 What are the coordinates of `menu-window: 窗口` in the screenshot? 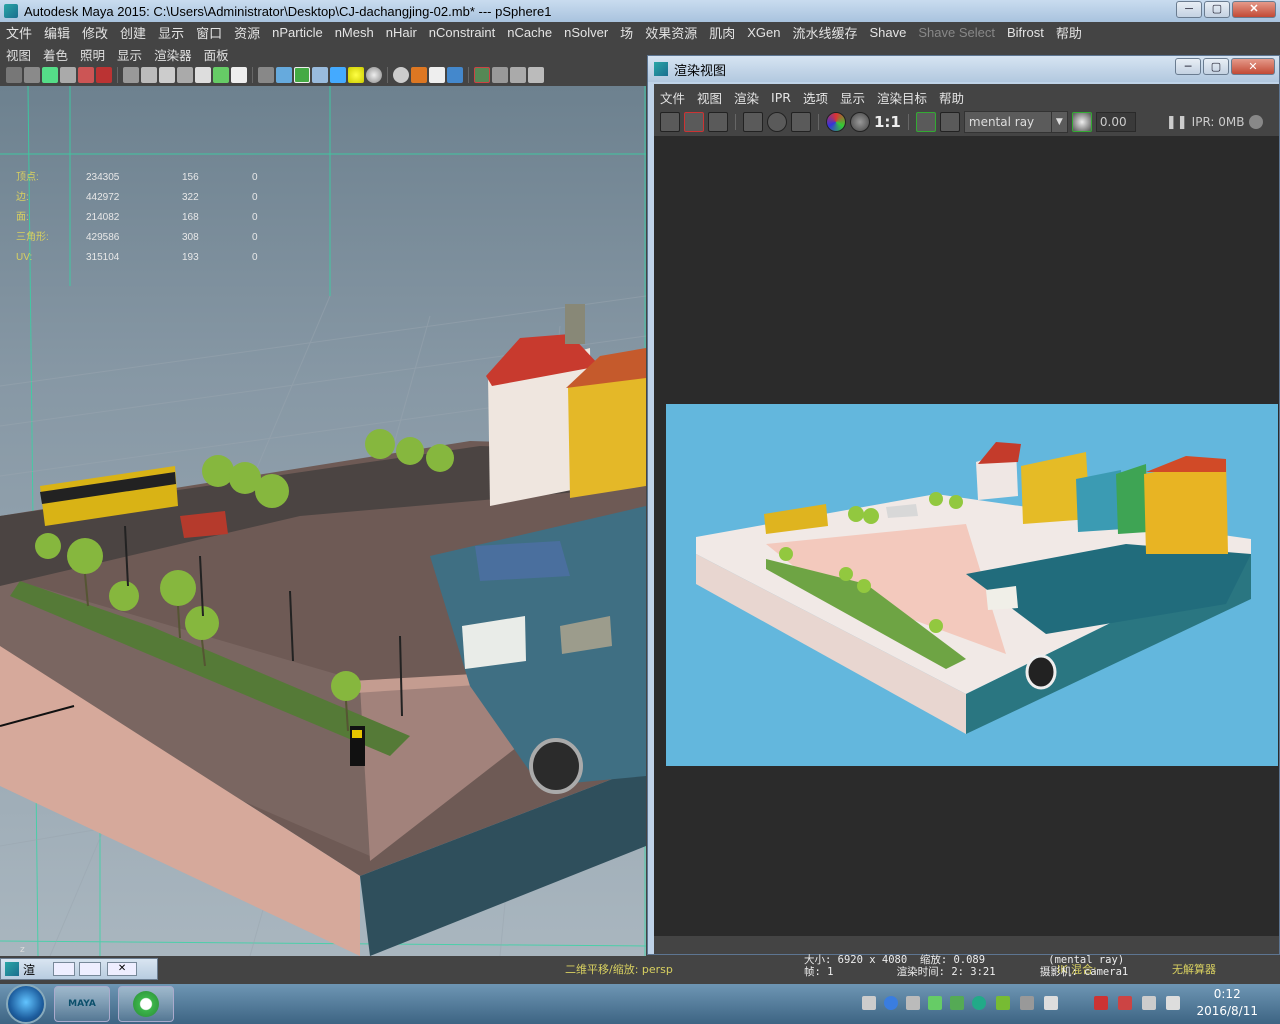 It's located at (209, 32).